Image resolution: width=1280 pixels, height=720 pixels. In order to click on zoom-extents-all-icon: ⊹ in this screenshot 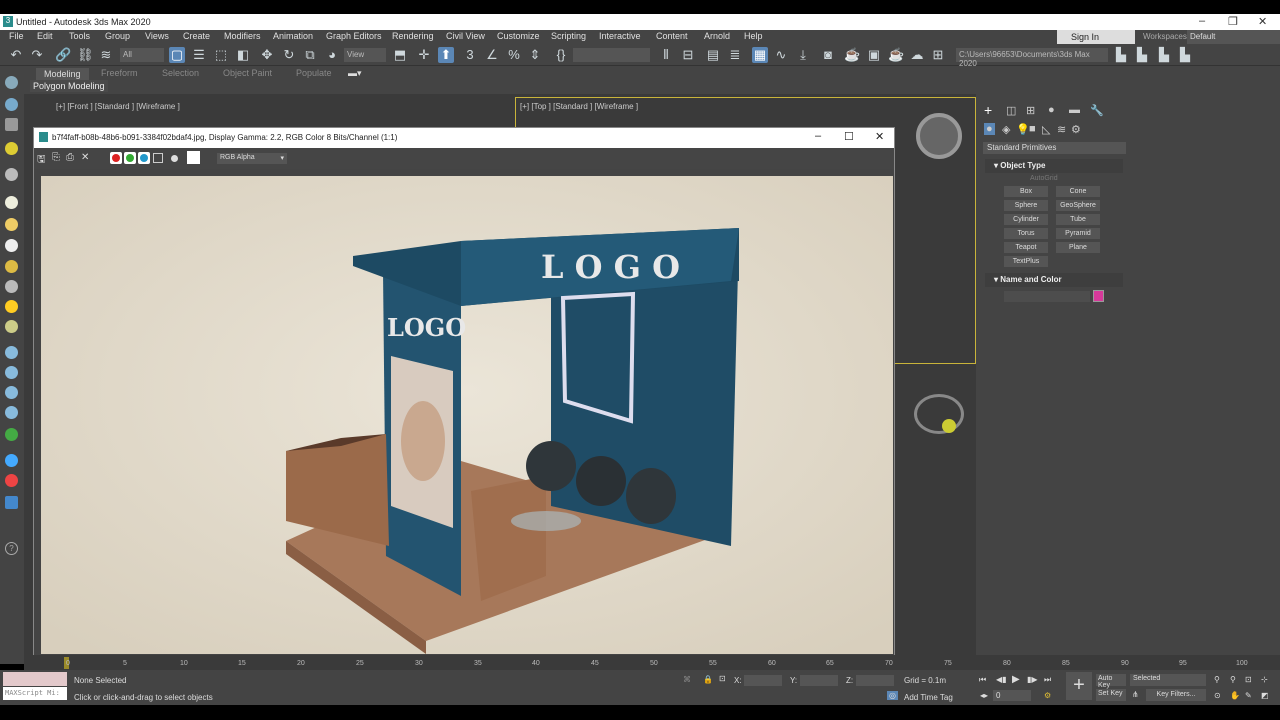, I will do `click(1264, 679)`.